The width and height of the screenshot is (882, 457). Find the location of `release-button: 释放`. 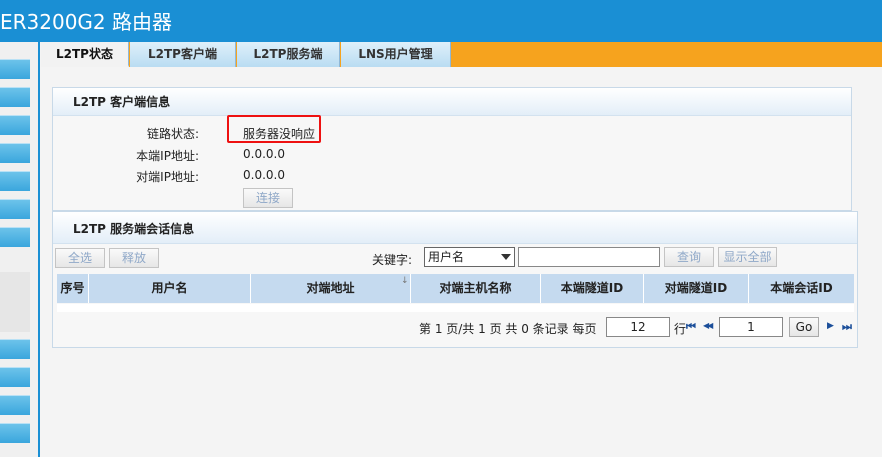

release-button: 释放 is located at coordinates (134, 258).